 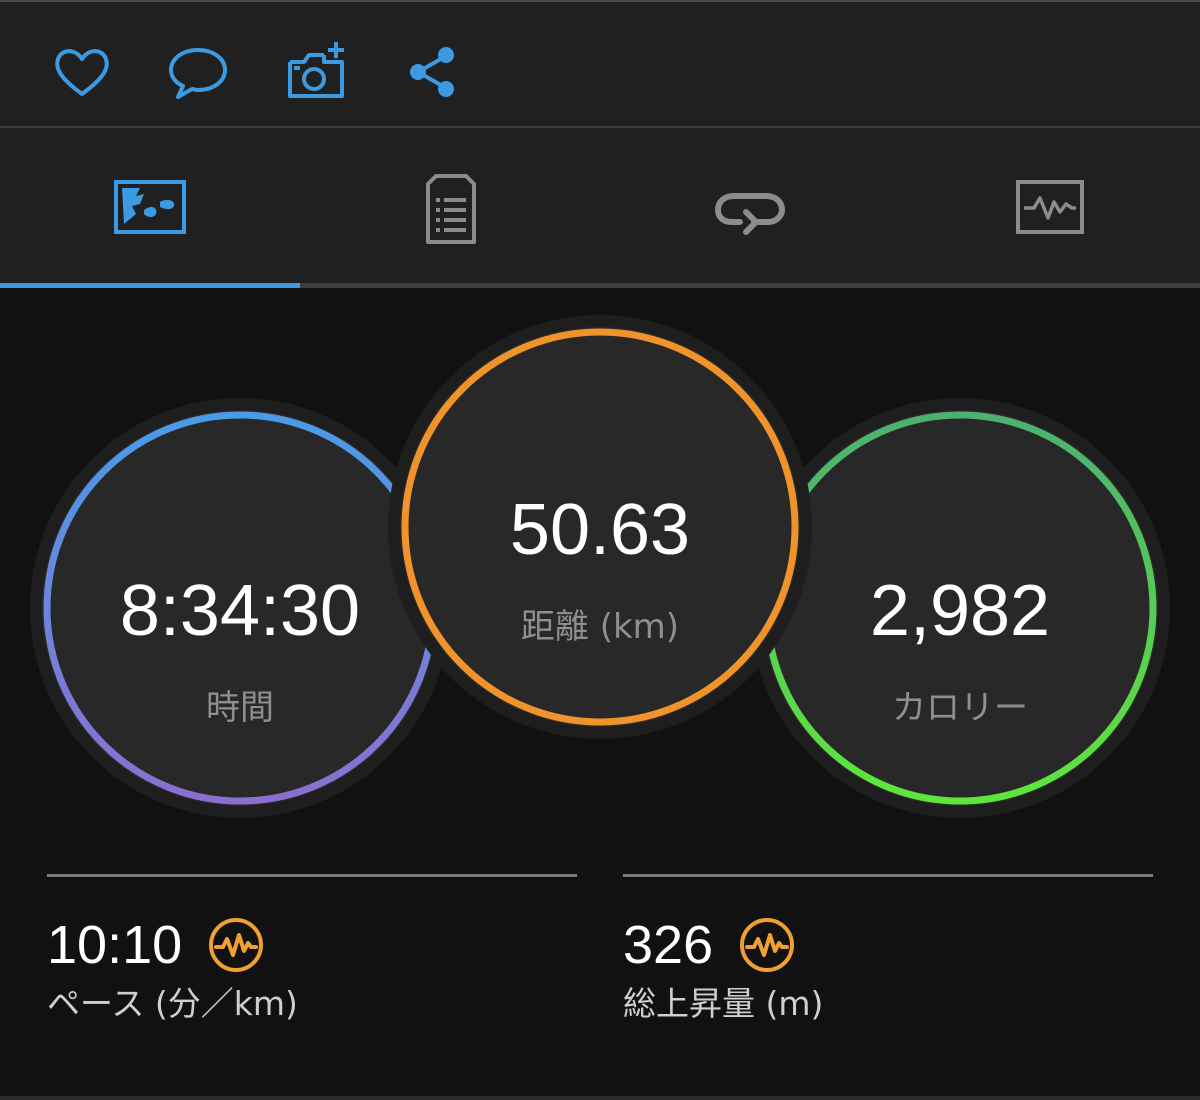 What do you see at coordinates (960, 611) in the screenshot?
I see `calories-value: 2,982` at bounding box center [960, 611].